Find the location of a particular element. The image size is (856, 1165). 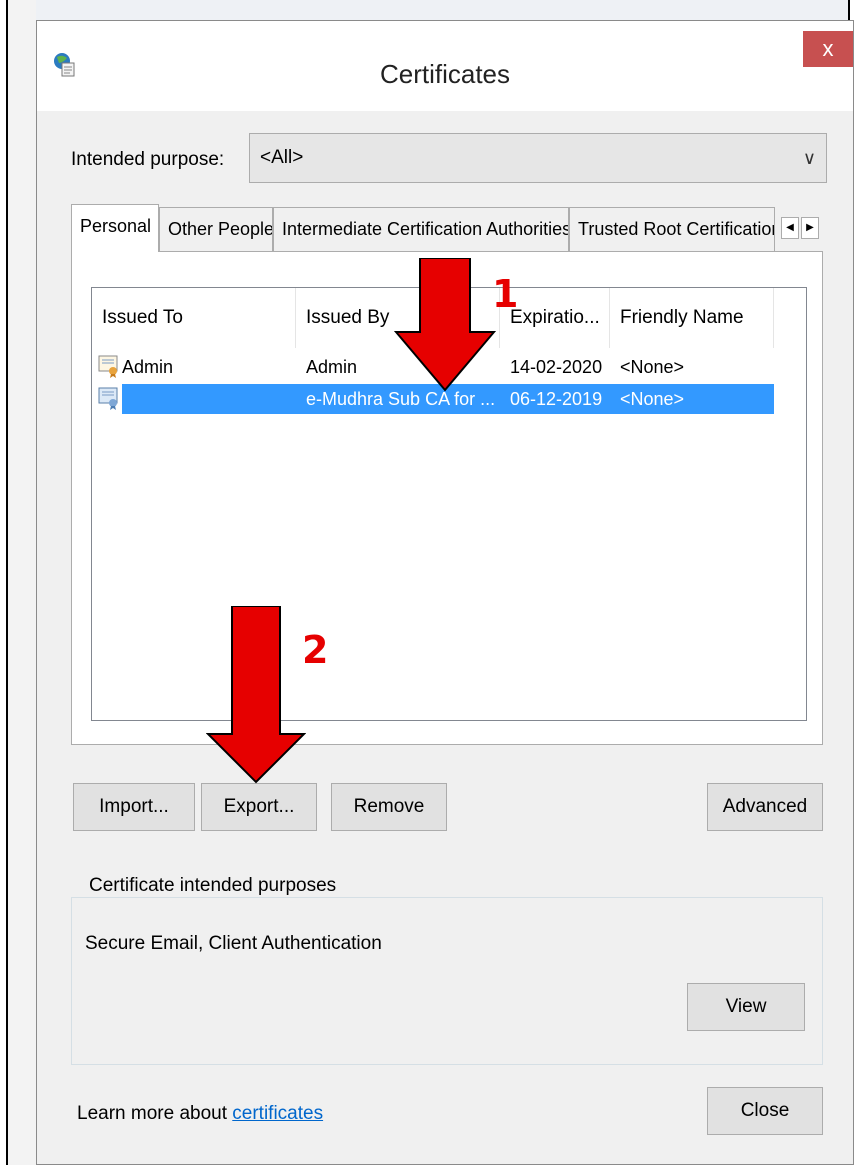

tab-personal: Personal is located at coordinates (115, 228).